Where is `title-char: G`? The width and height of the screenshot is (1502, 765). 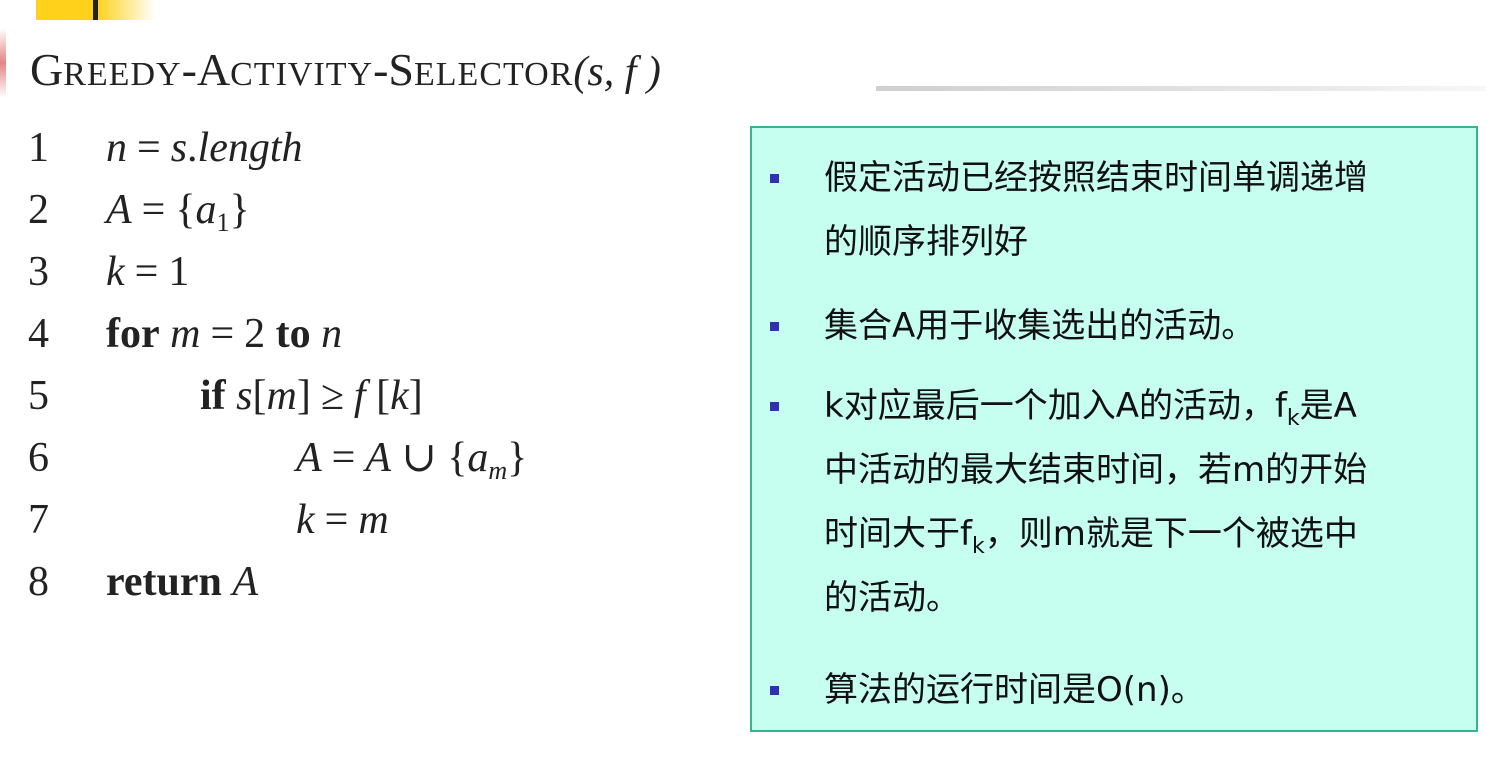 title-char: G is located at coordinates (47, 69).